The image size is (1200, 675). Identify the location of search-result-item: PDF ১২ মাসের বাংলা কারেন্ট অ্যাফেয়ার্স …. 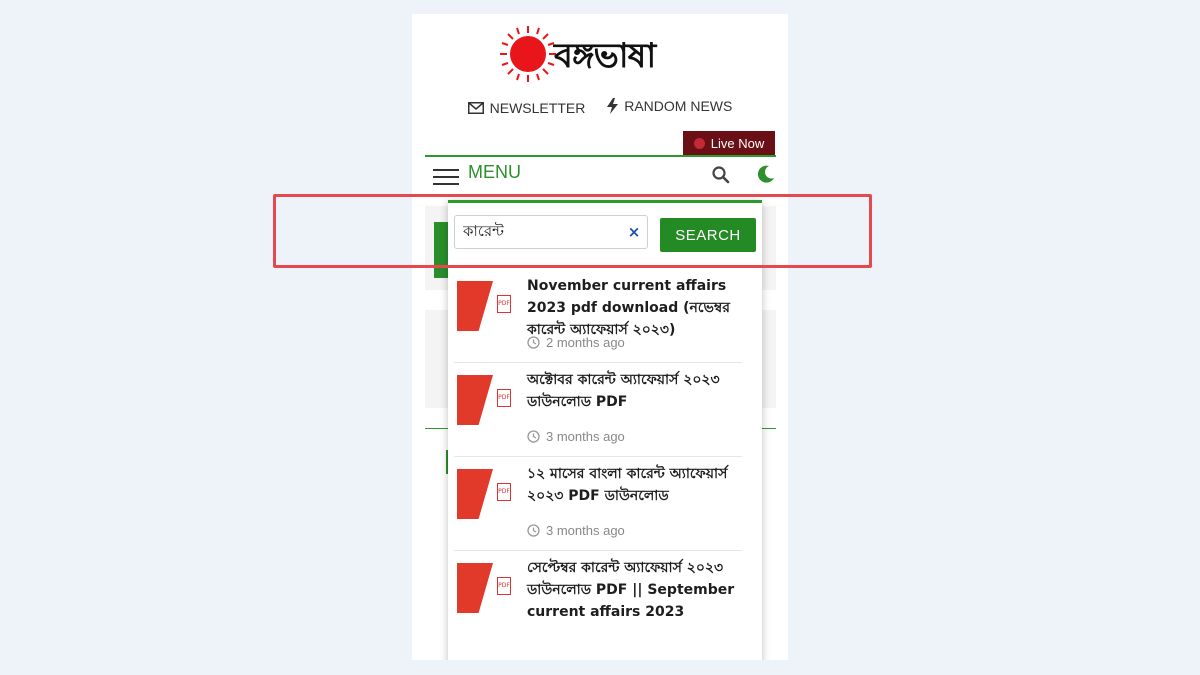
(598, 504).